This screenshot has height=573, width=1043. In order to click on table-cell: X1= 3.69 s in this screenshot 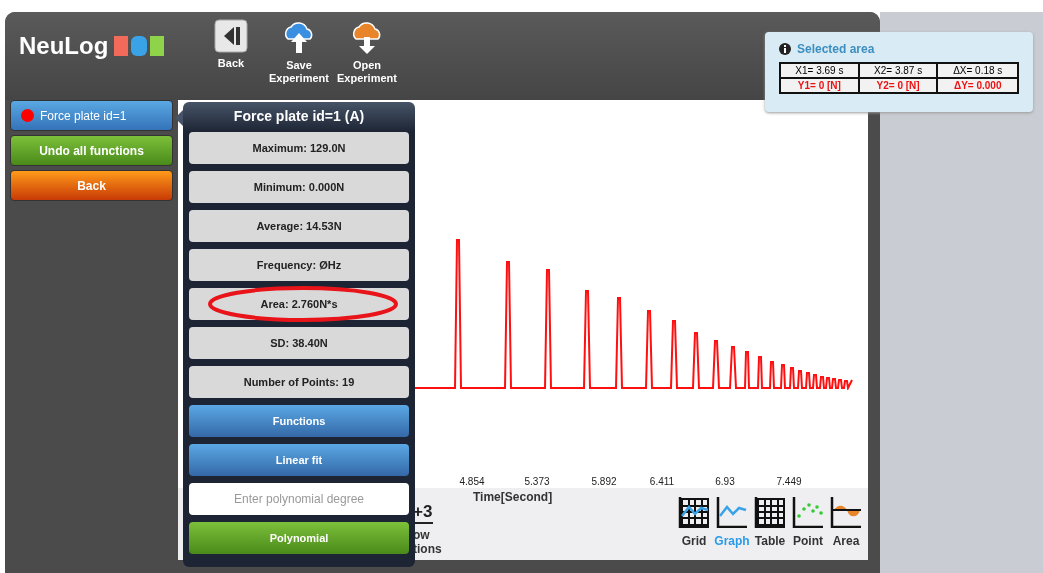, I will do `click(819, 70)`.